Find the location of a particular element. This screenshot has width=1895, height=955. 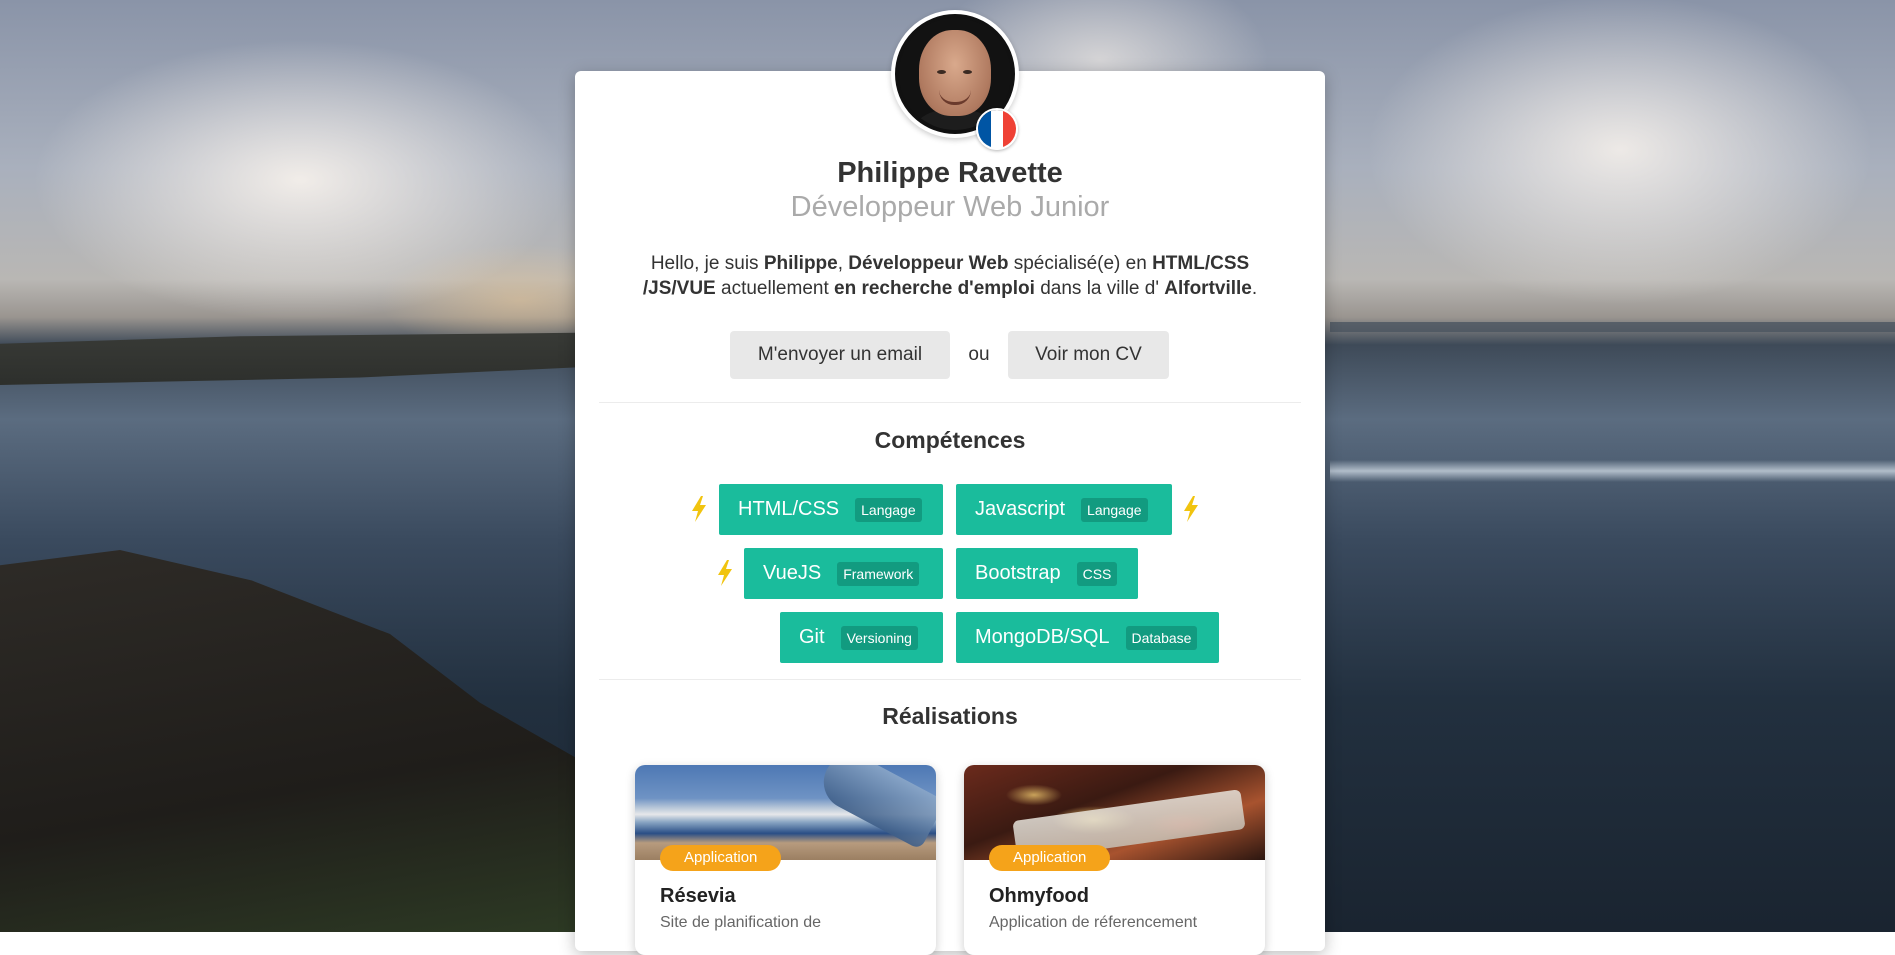

intro-part: dans la ville d' is located at coordinates (1099, 288).